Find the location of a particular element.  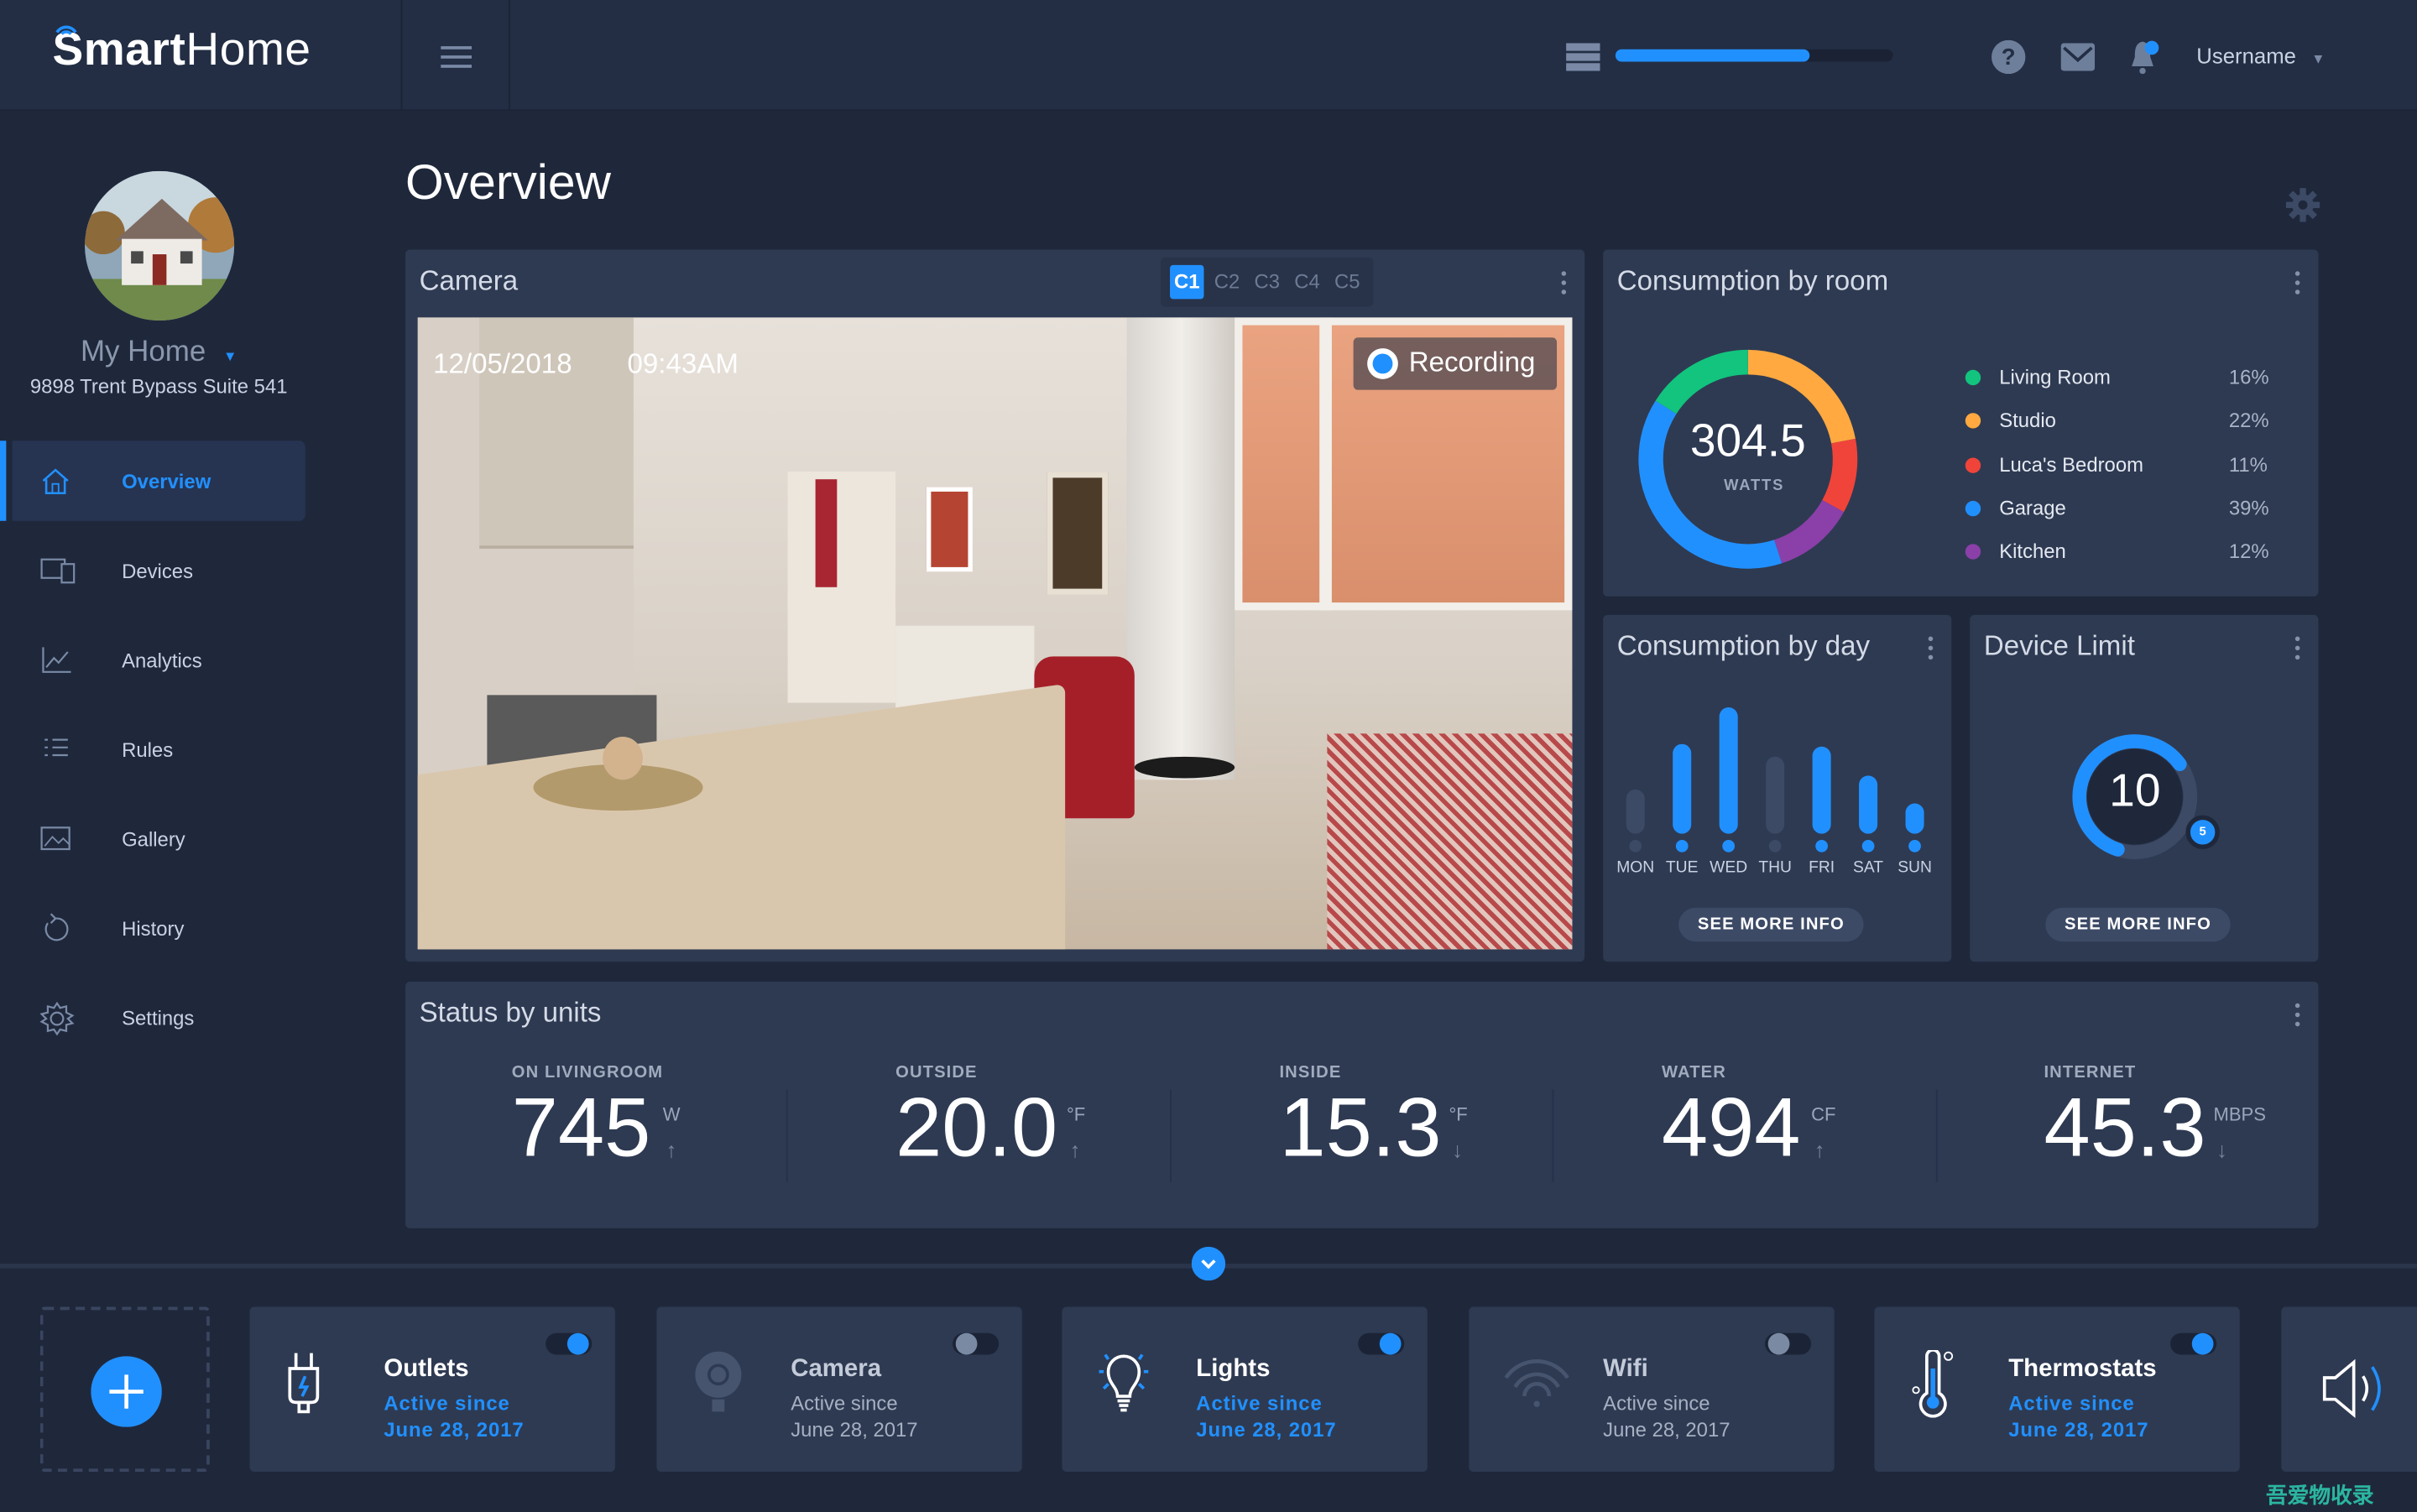

sidebar-item-label: Analytics is located at coordinates (162, 659).